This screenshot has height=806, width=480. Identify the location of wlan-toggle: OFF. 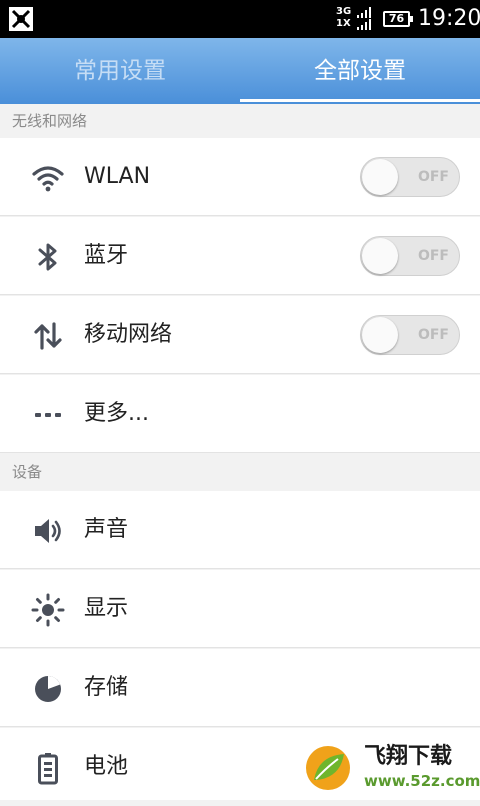
(410, 177).